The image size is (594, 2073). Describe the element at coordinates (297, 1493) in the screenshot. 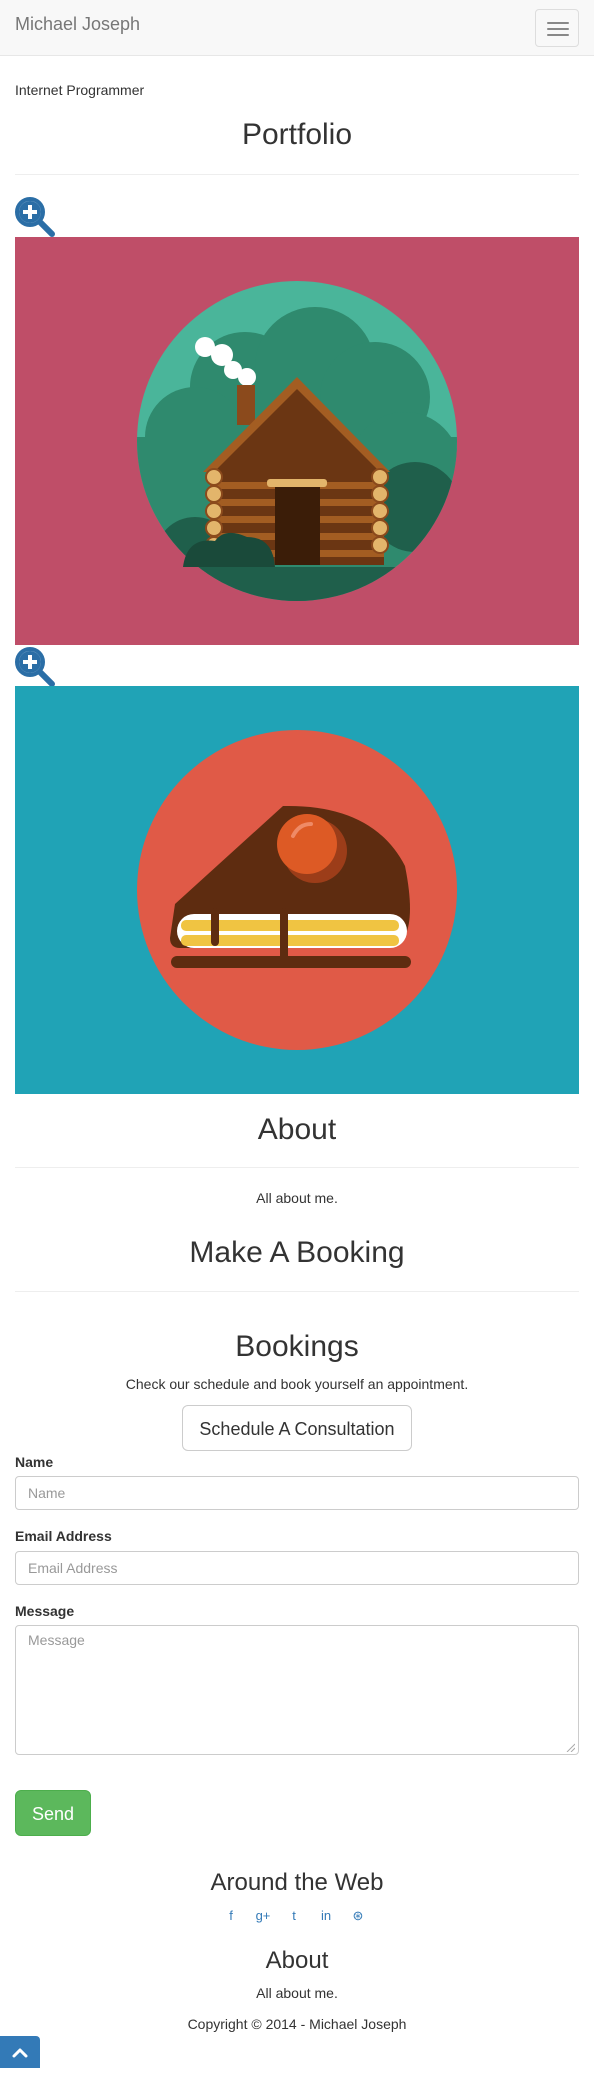

I see `name-input` at that location.